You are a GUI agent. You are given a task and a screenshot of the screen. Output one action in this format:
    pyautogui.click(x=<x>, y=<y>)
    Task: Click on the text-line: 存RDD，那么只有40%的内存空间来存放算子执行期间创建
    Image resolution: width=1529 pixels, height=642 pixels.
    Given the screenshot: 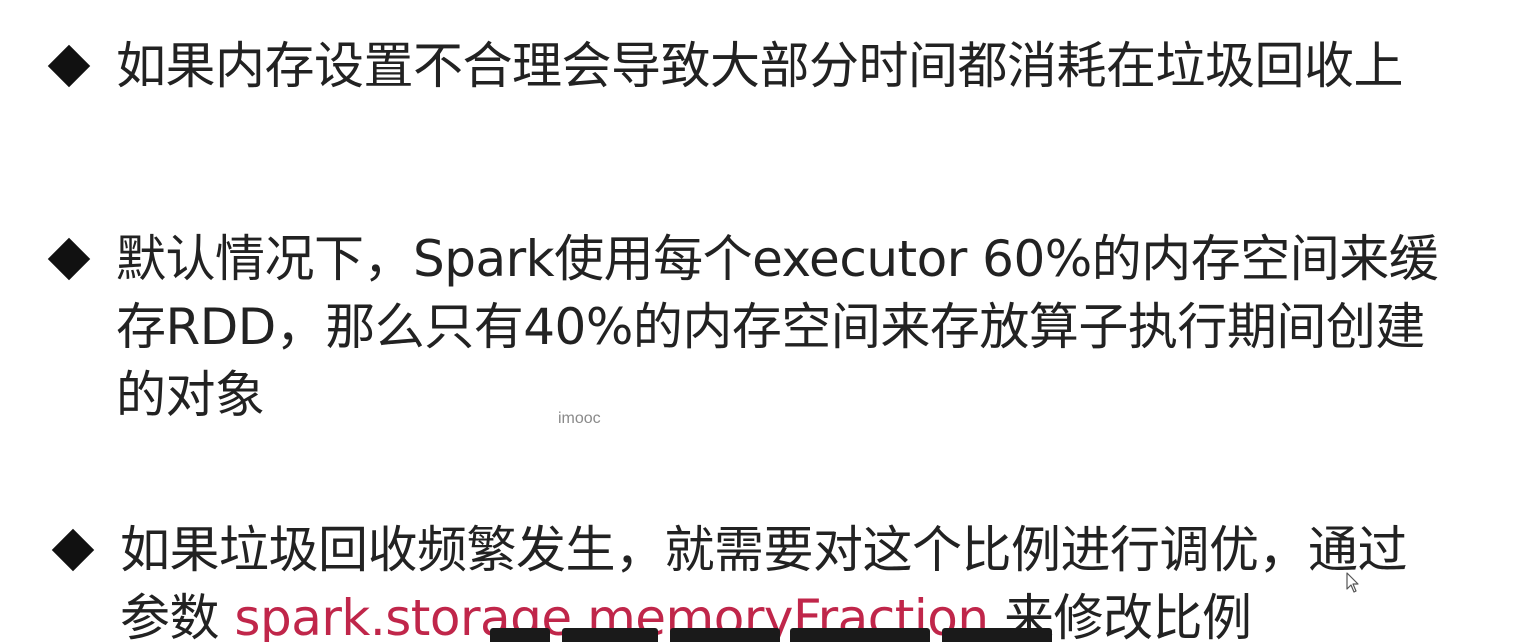 What is the action you would take?
    pyautogui.click(x=770, y=327)
    